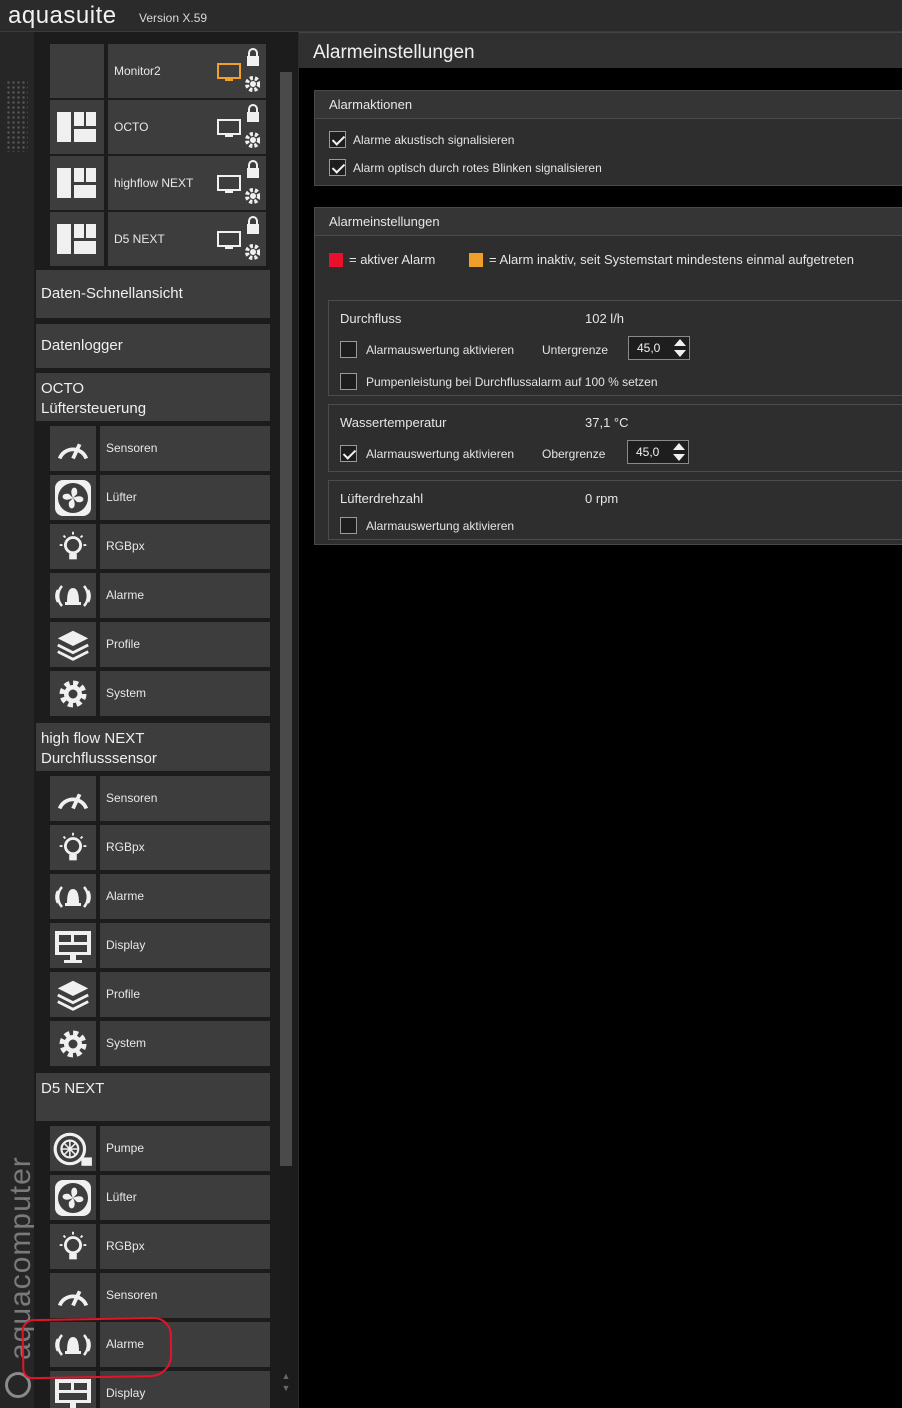 The image size is (902, 1408). What do you see at coordinates (394, 52) in the screenshot?
I see `page-title: Alarmeinstellungen` at bounding box center [394, 52].